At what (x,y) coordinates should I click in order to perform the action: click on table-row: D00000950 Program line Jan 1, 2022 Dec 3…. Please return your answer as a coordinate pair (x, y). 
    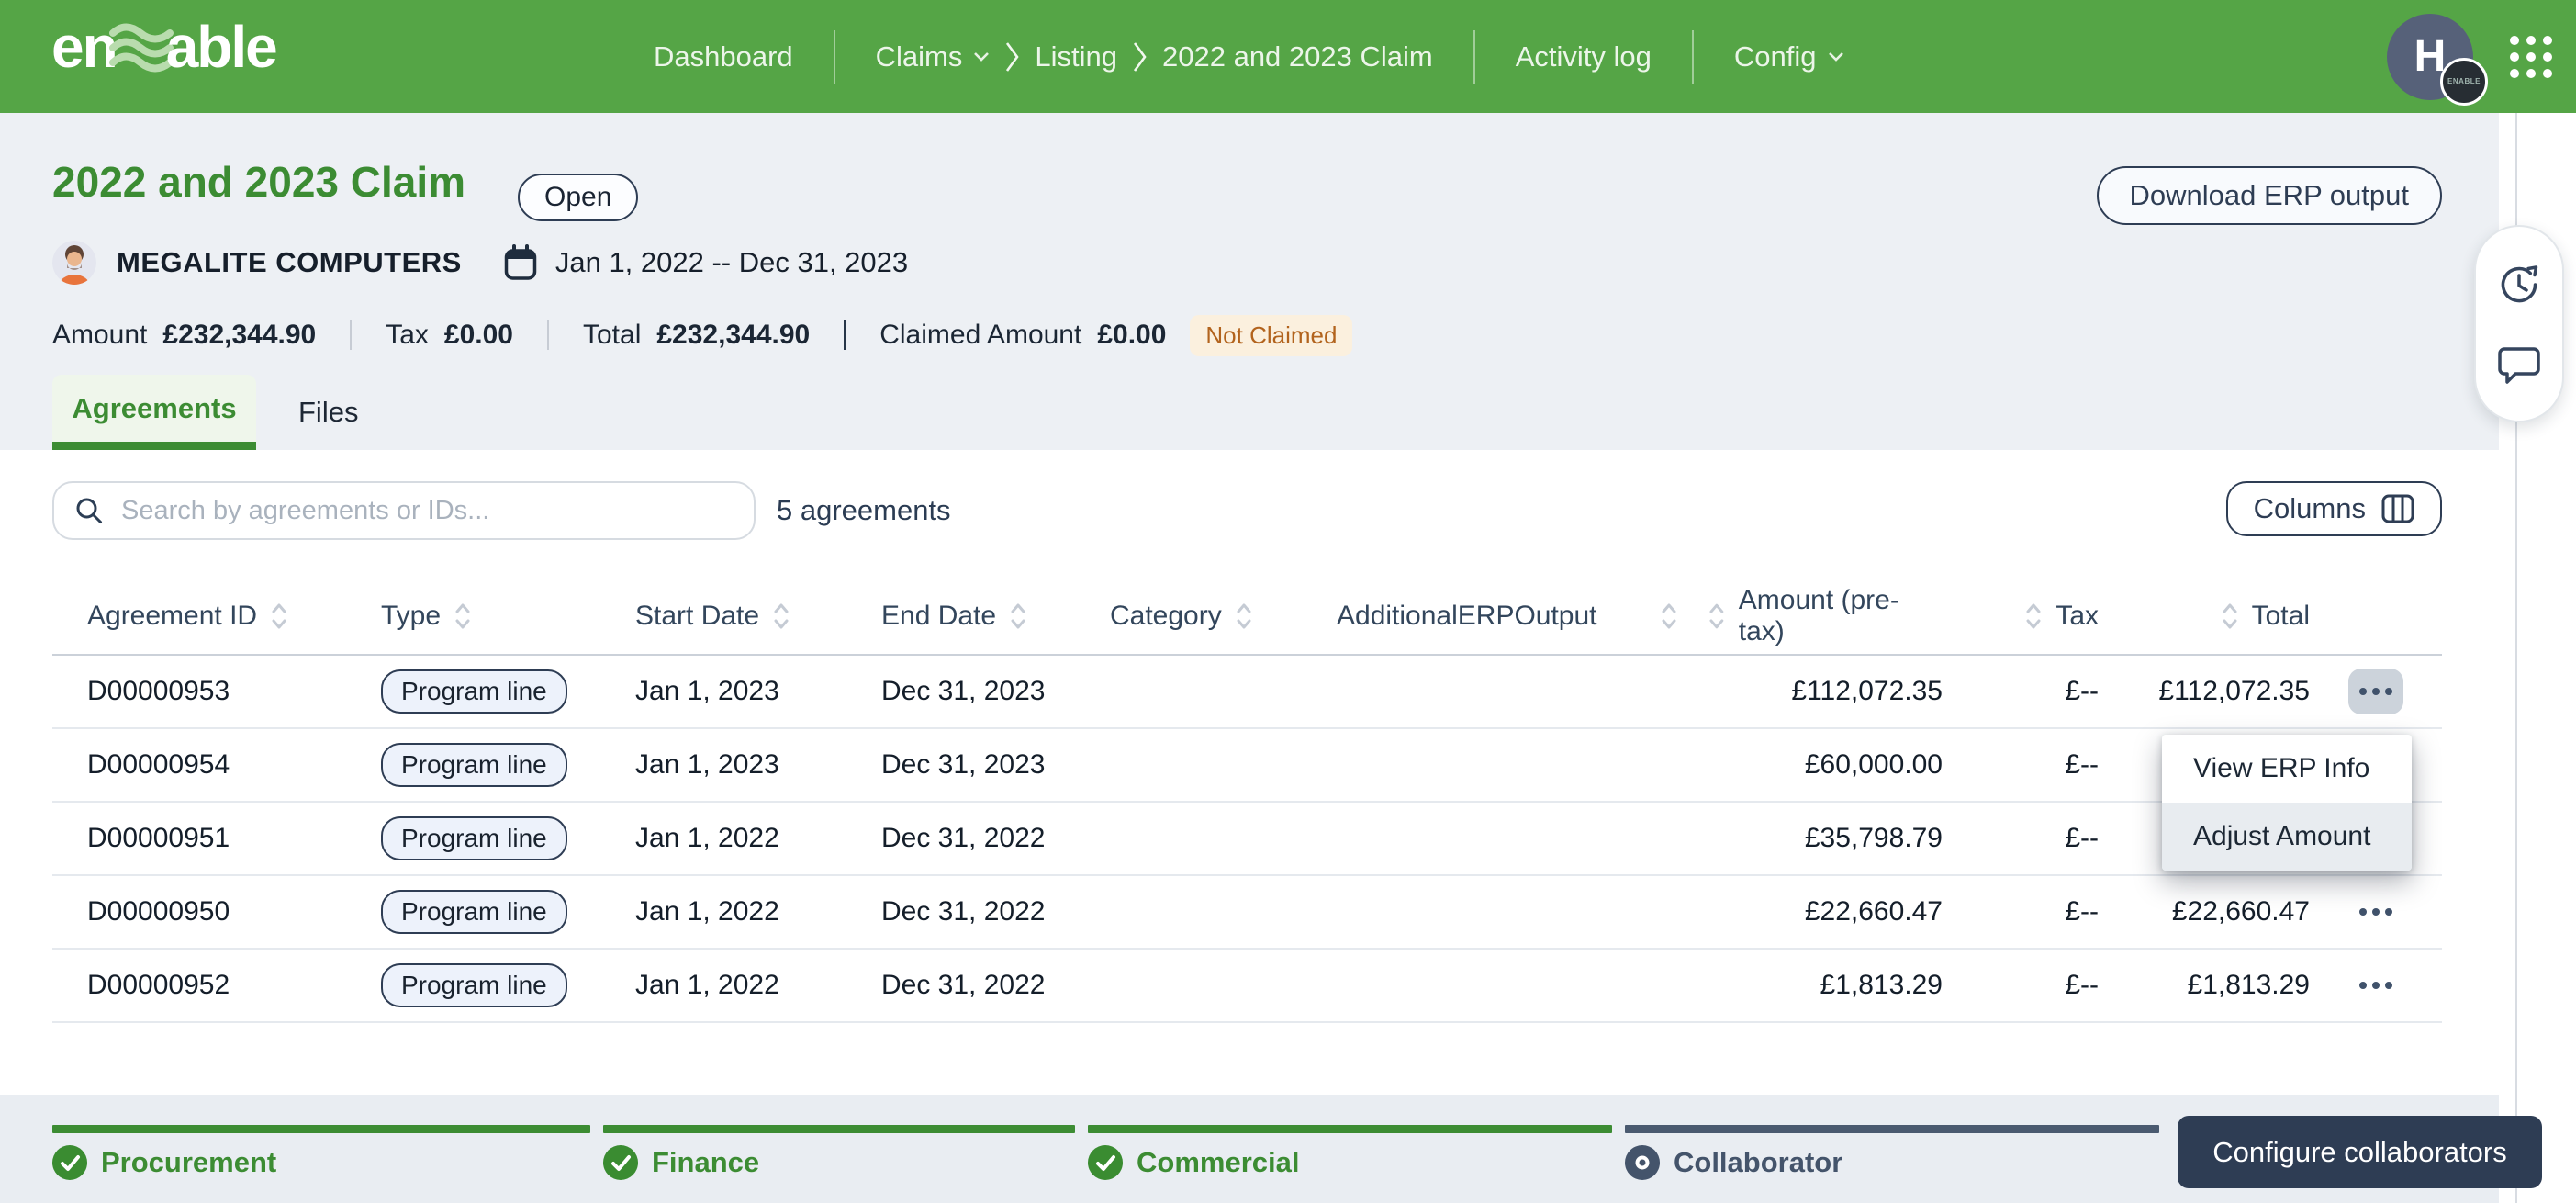
    Looking at the image, I should click on (1247, 913).